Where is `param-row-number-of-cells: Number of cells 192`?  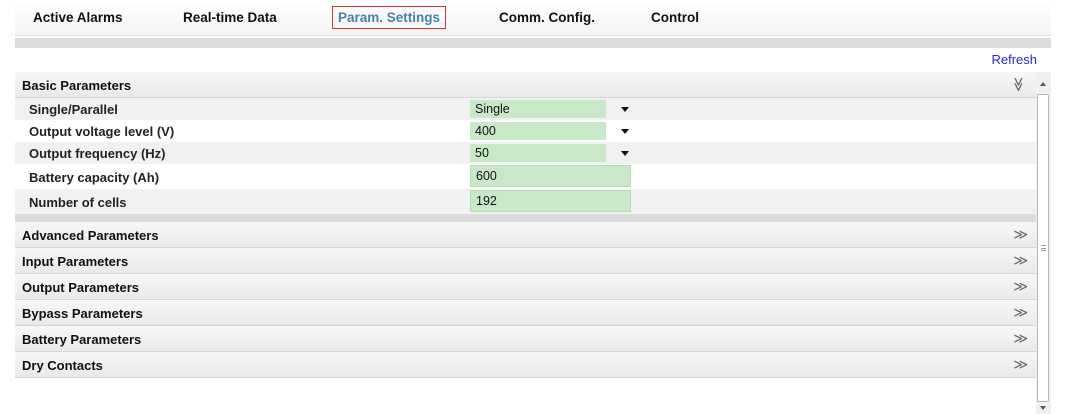 param-row-number-of-cells: Number of cells 192 is located at coordinates (525, 201).